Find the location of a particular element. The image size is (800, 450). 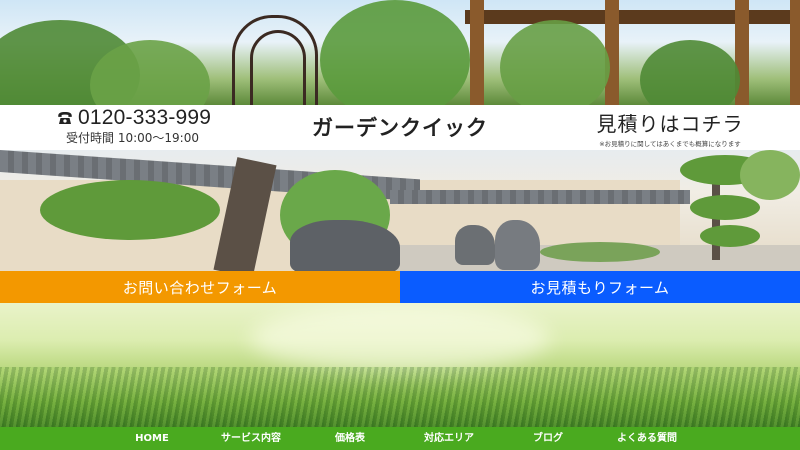

nav-item-home: HOME is located at coordinates (152, 438).